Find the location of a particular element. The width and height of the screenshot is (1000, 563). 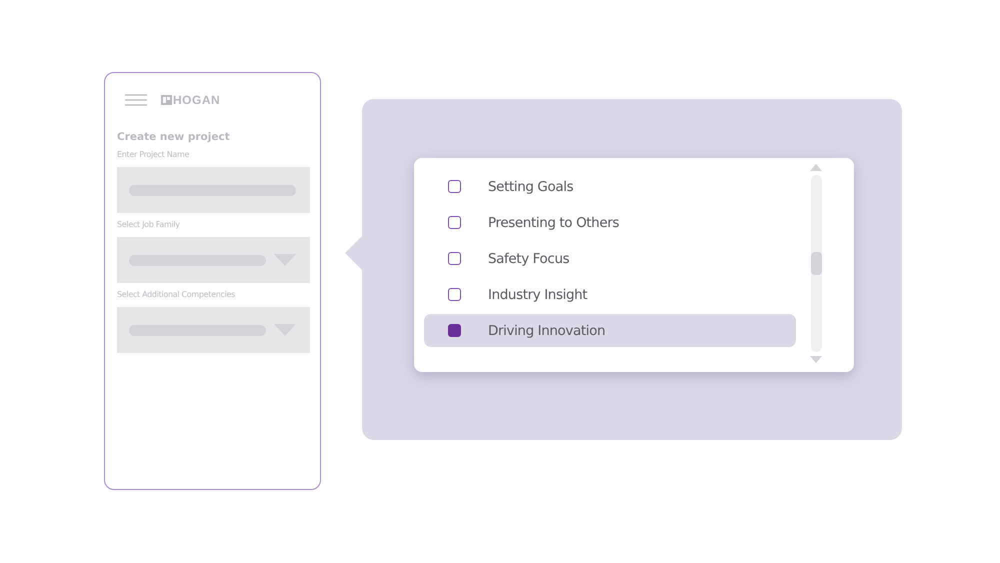

option-item: Driving Innovation is located at coordinates (610, 330).